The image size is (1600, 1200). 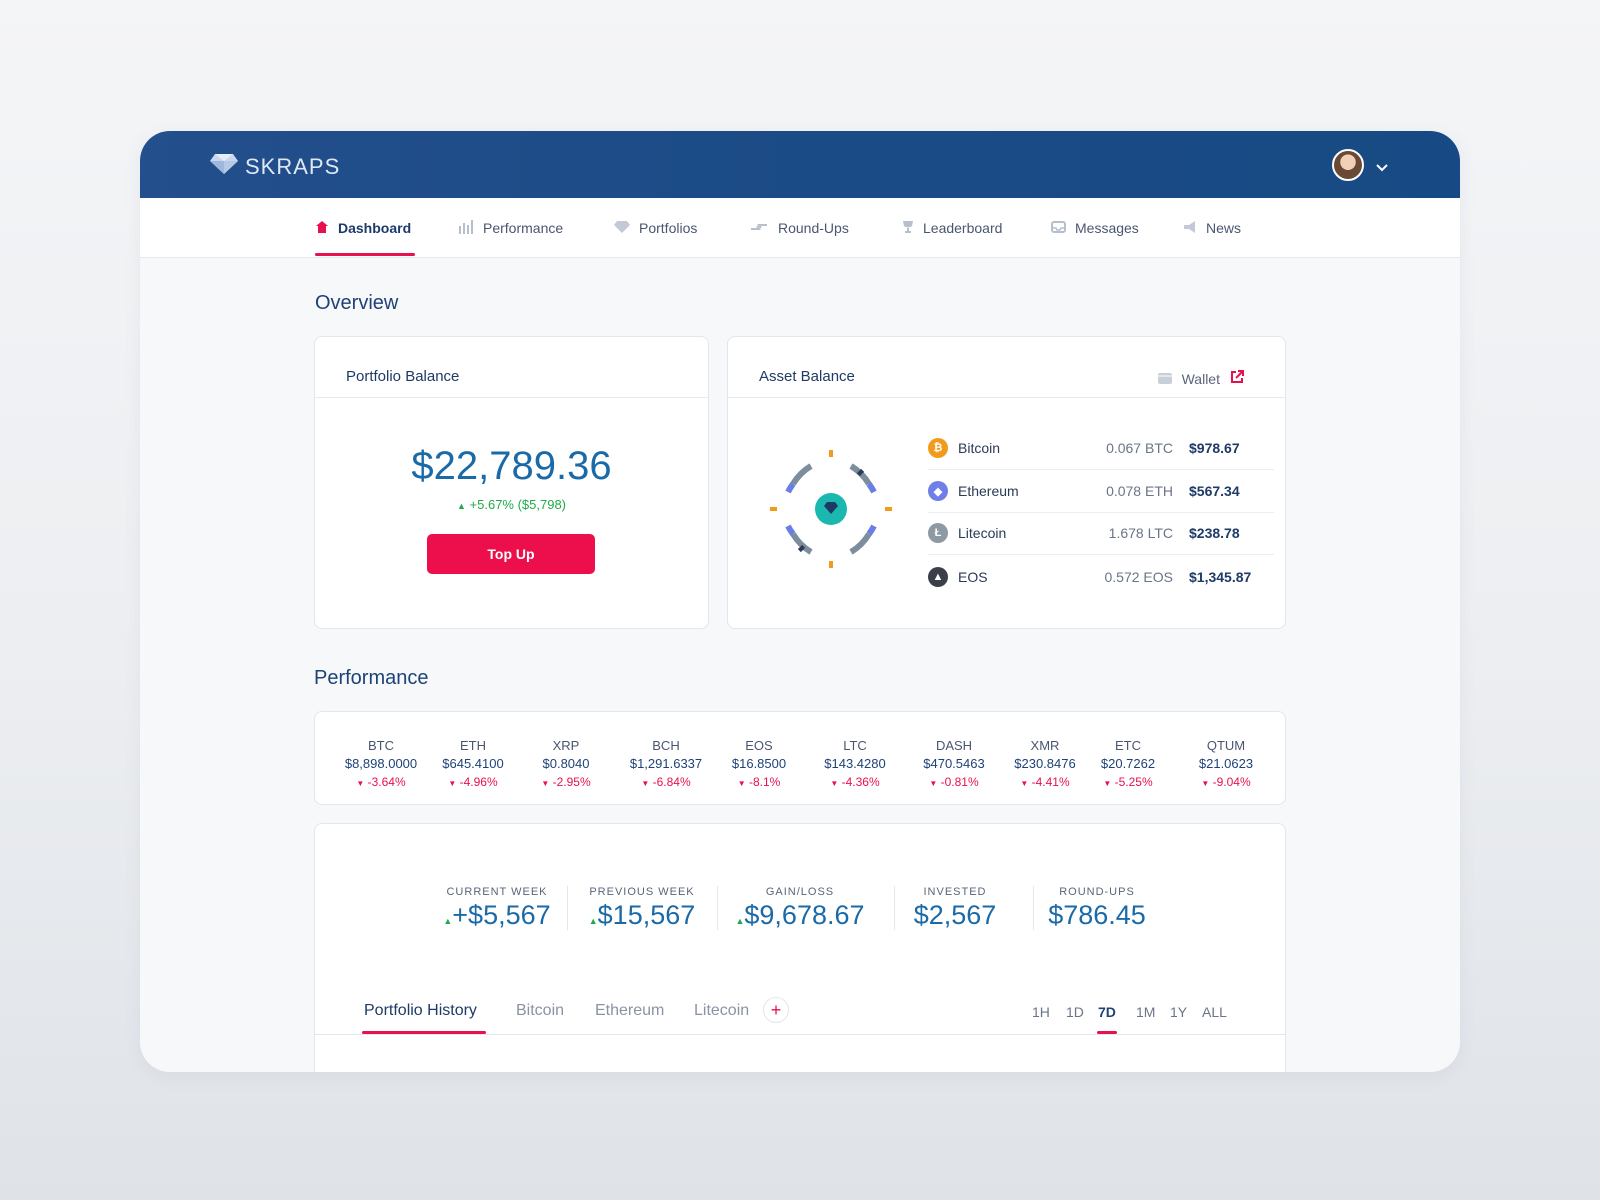 What do you see at coordinates (938, 448) in the screenshot?
I see `bitcoin-icon: ₿` at bounding box center [938, 448].